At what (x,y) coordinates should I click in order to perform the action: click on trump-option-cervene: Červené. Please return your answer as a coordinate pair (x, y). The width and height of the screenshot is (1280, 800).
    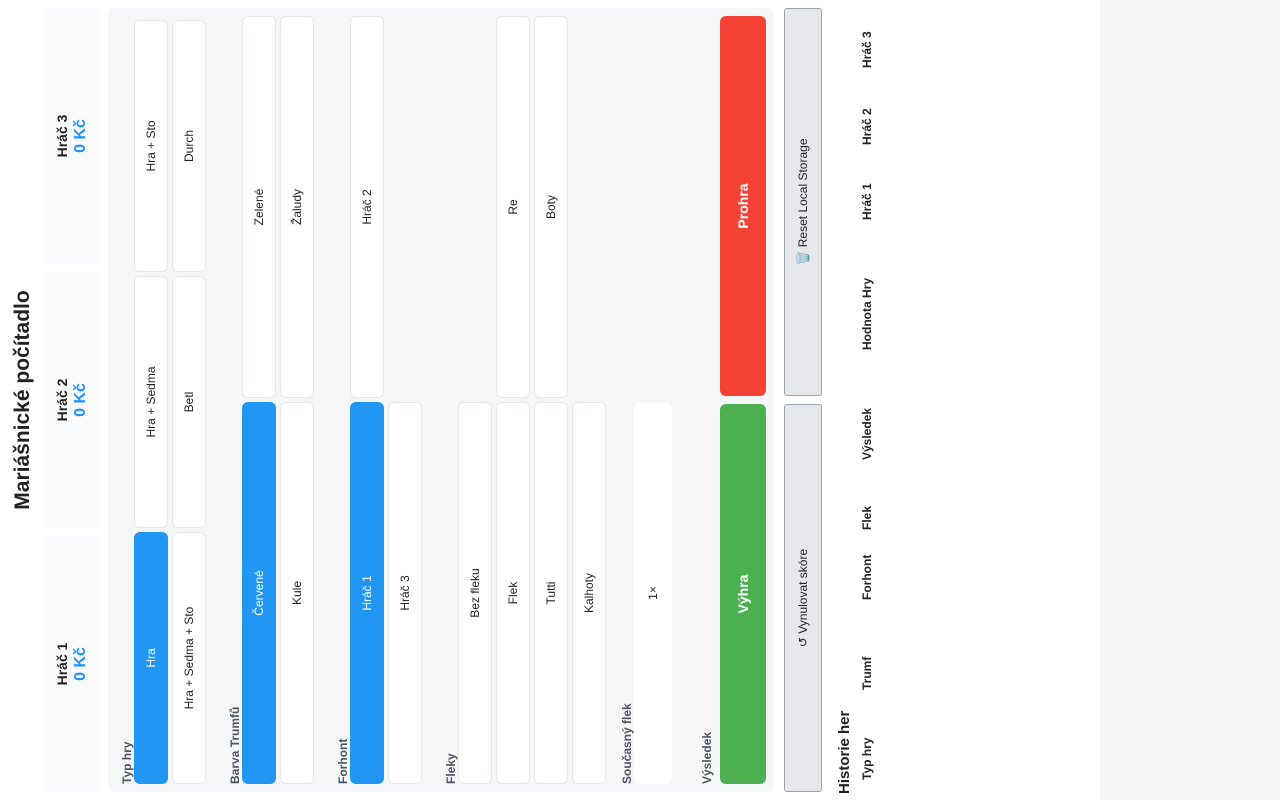
    Looking at the image, I should click on (259, 593).